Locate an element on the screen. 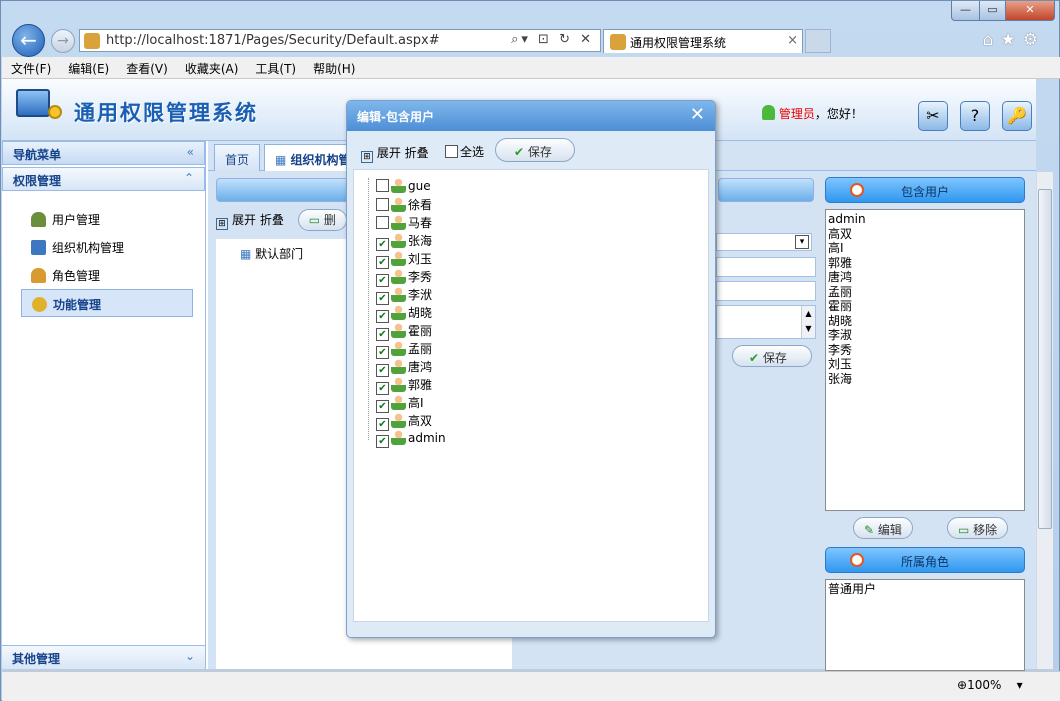  zoom-level: ⊕100% ▾ is located at coordinates (990, 685).